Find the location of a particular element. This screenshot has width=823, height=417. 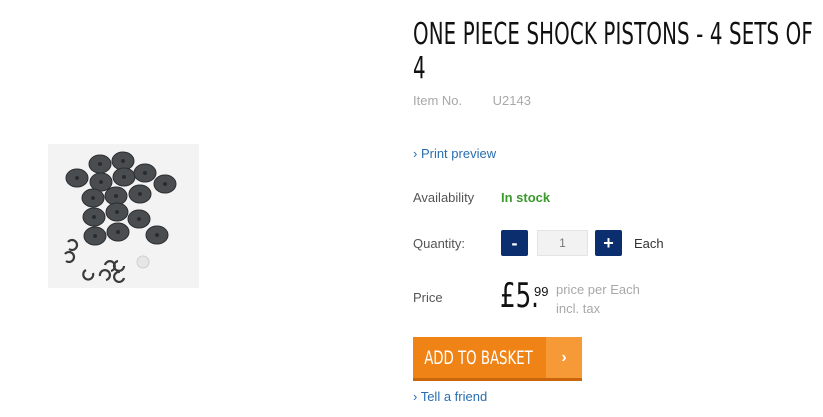

price-cents: 99 is located at coordinates (541, 291).